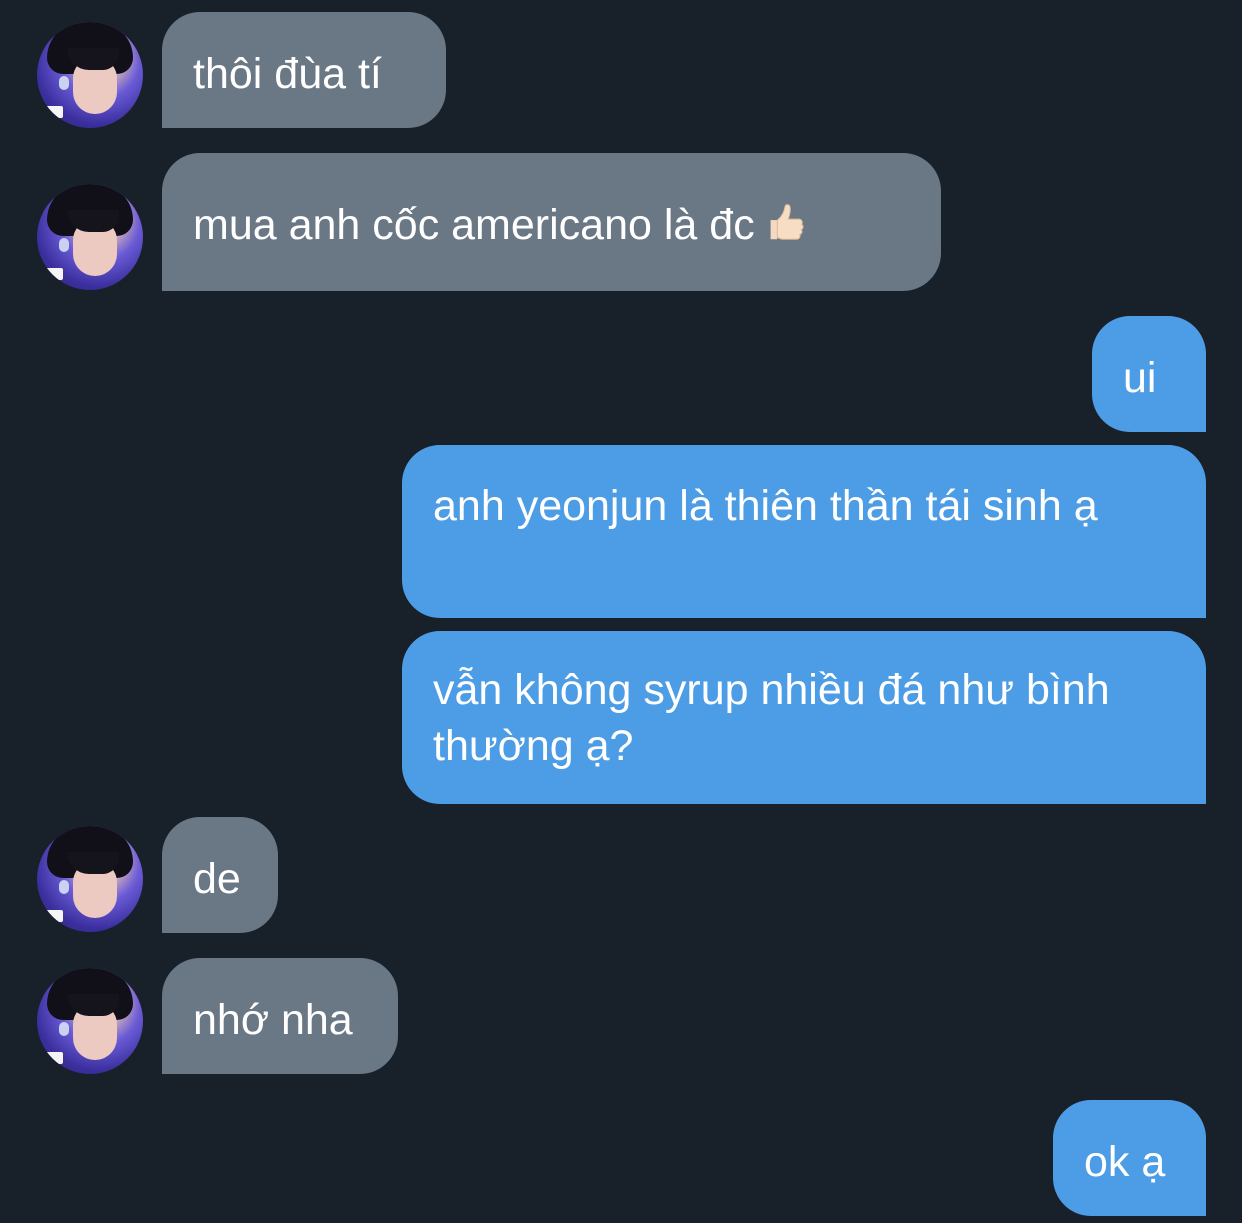  Describe the element at coordinates (1125, 1162) in the screenshot. I see `message-text: ok ạ` at that location.